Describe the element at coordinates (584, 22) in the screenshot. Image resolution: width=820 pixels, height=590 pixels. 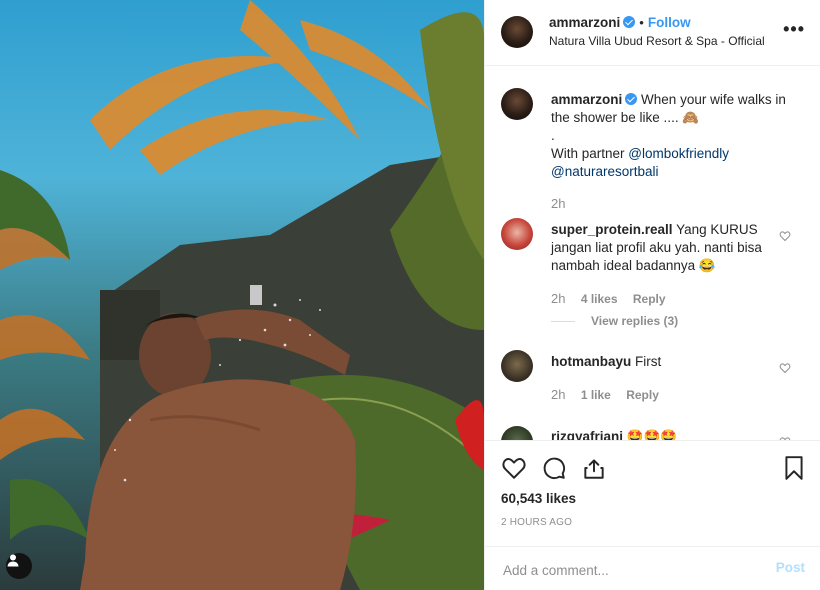
I see `author-username: ammarzoni` at that location.